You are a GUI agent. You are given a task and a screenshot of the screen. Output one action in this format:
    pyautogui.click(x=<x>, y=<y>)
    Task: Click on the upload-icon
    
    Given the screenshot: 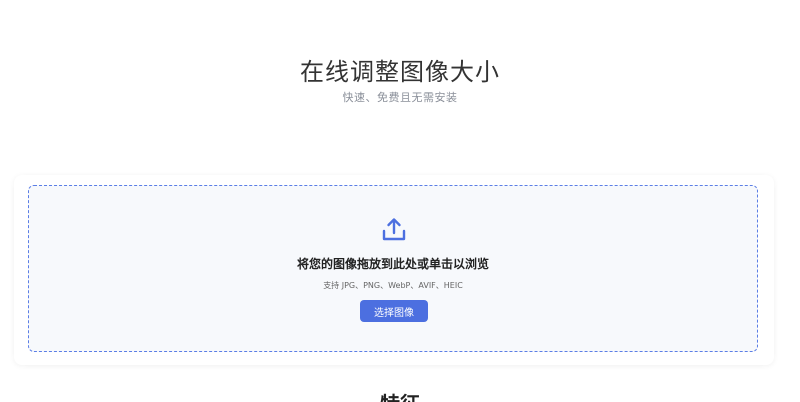 What is the action you would take?
    pyautogui.click(x=394, y=230)
    